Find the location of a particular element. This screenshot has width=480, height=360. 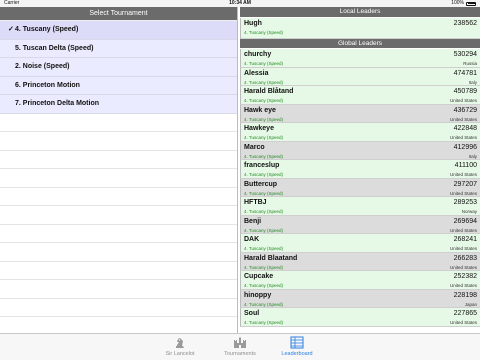

battery-percent: 100% is located at coordinates (457, 3).